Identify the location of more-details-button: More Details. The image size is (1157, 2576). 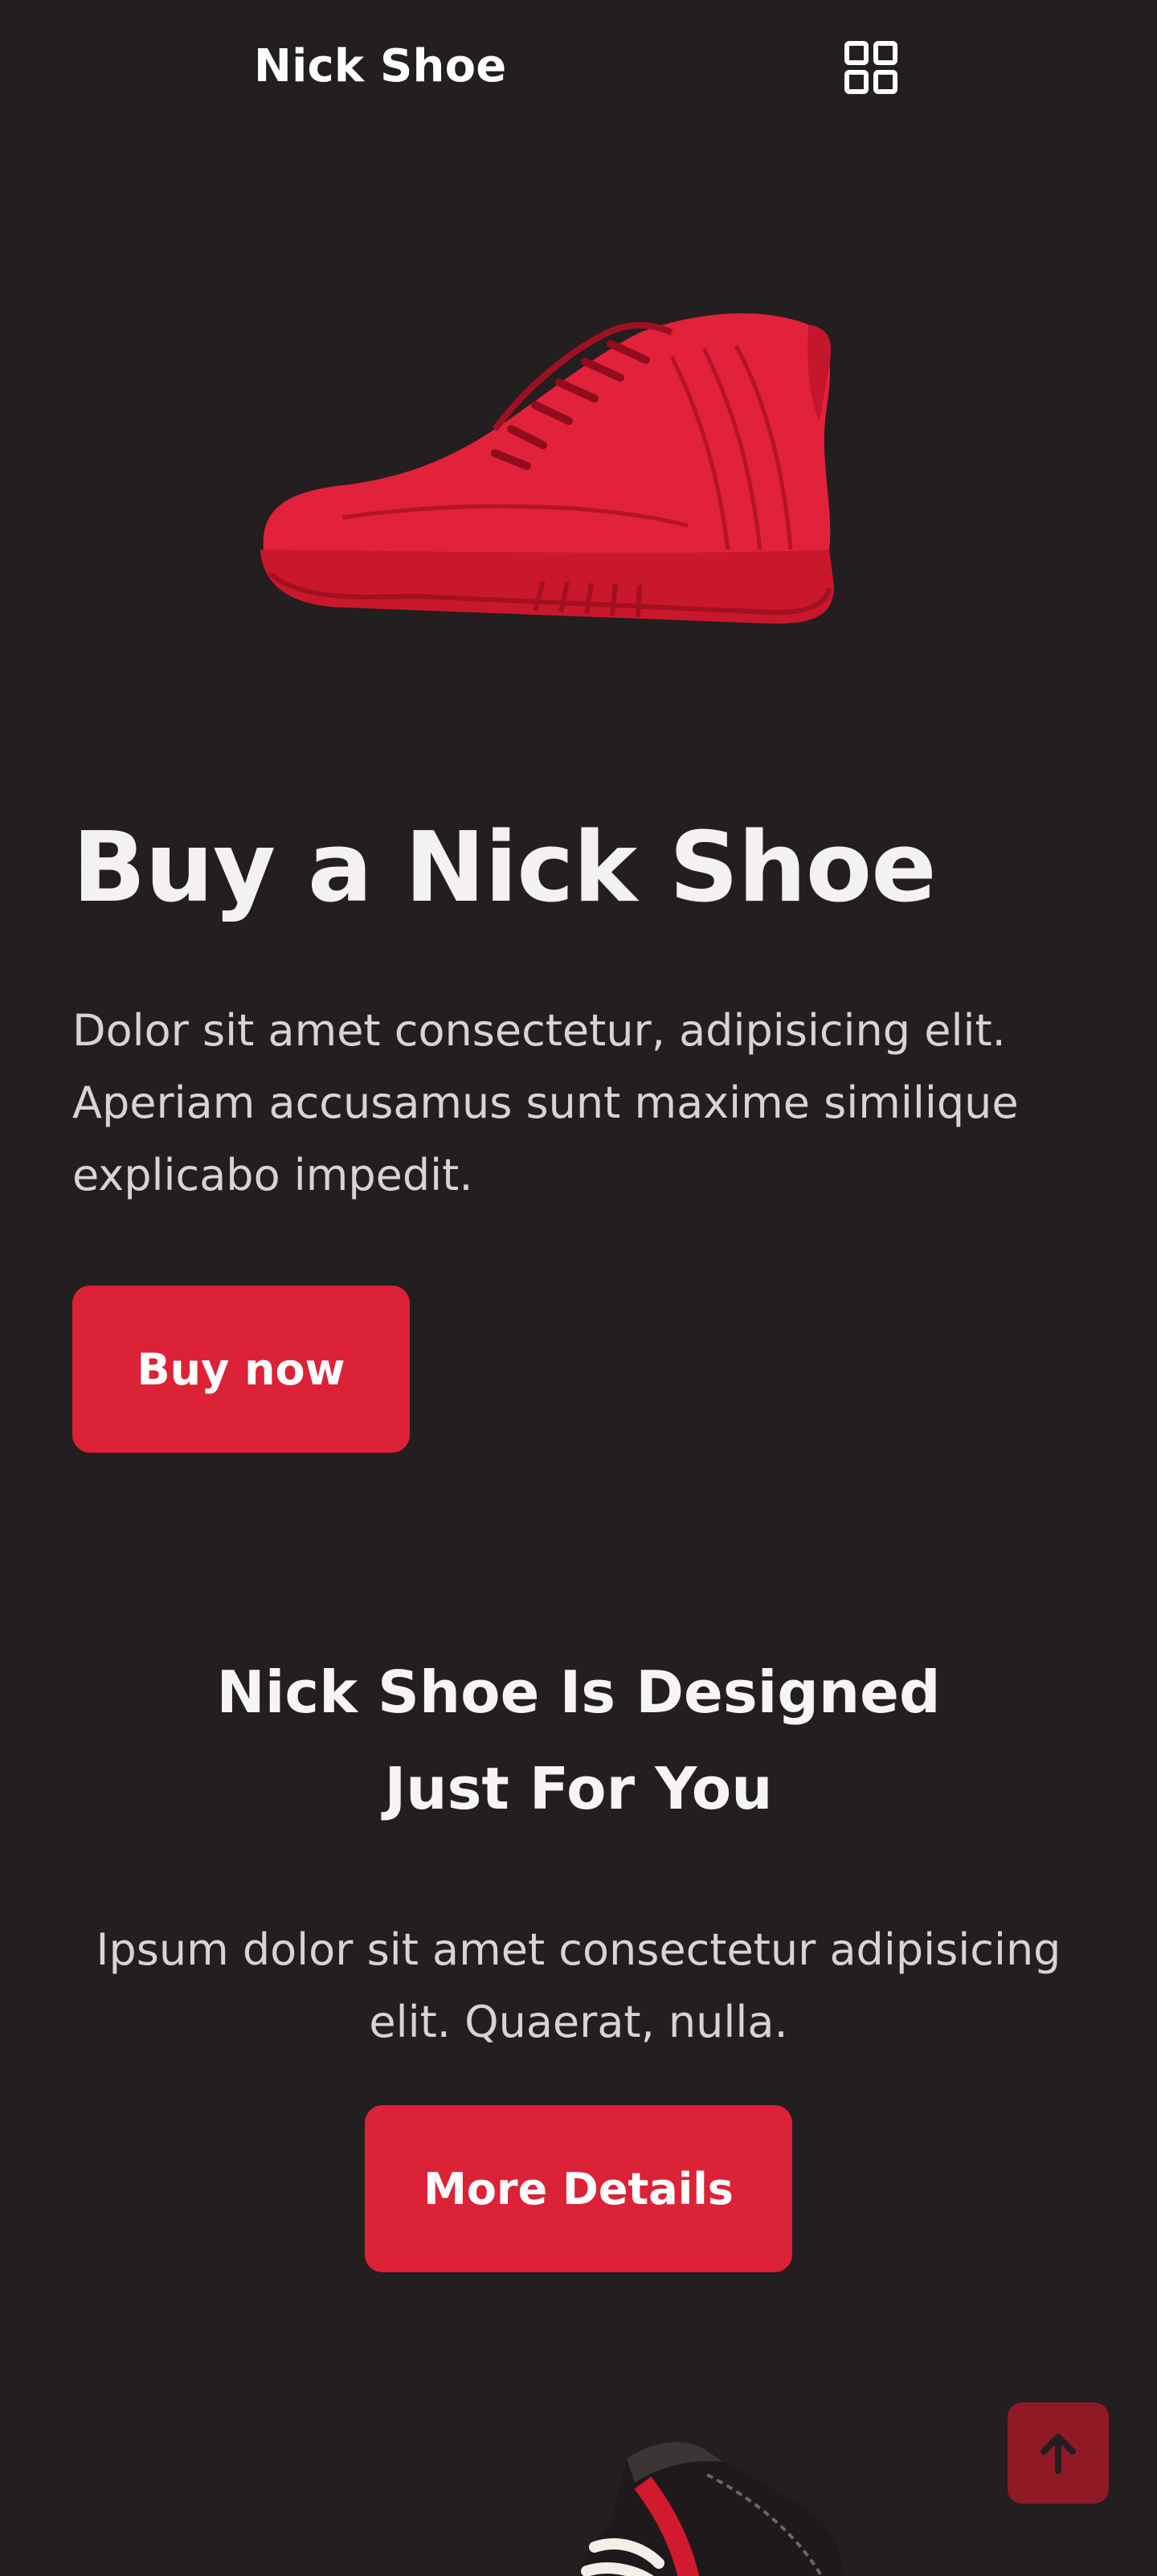
(578, 2189).